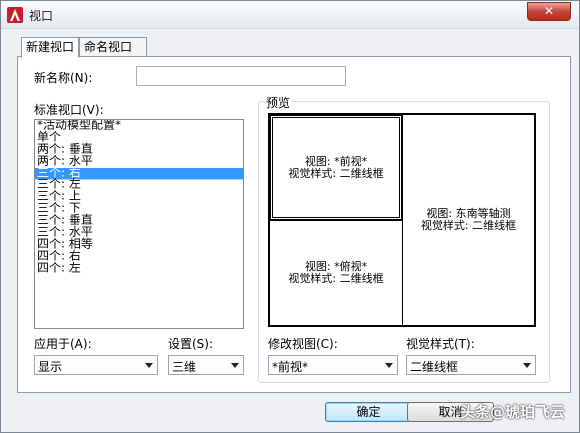 This screenshot has height=433, width=580. I want to click on setup-dropdown: 三维, so click(206, 365).